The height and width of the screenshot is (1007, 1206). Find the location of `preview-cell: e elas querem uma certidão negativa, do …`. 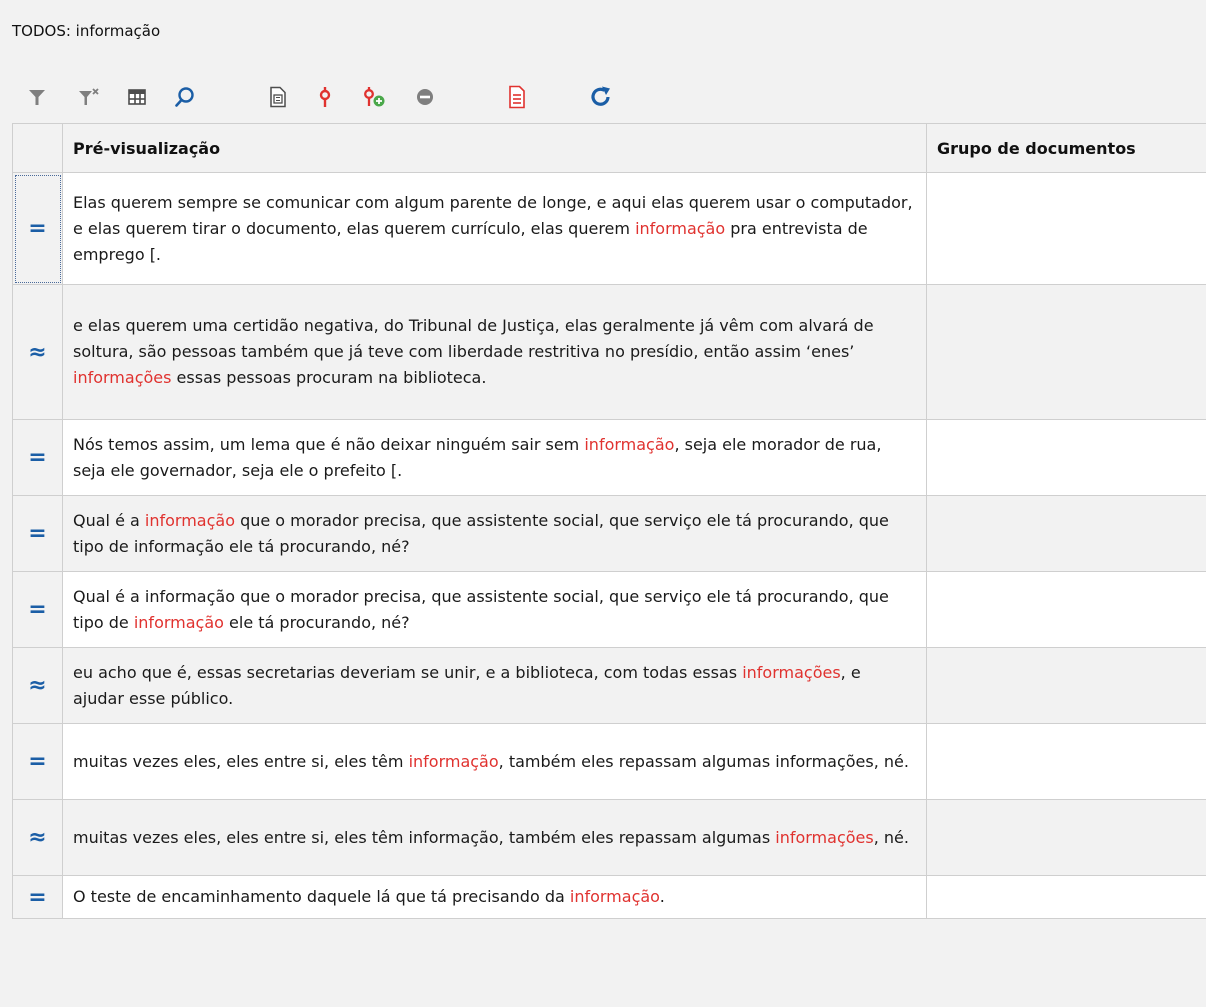

preview-cell: e elas querem uma certidão negativa, do … is located at coordinates (494, 352).